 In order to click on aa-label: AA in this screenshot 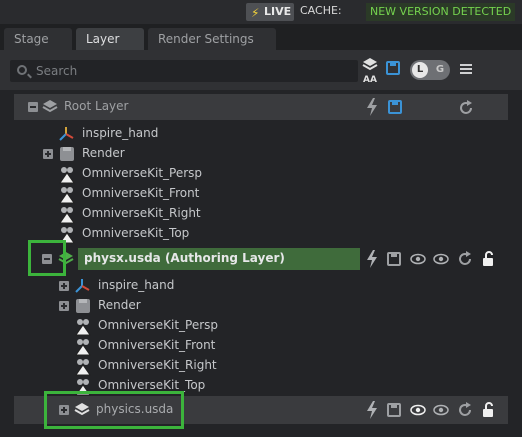, I will do `click(370, 80)`.